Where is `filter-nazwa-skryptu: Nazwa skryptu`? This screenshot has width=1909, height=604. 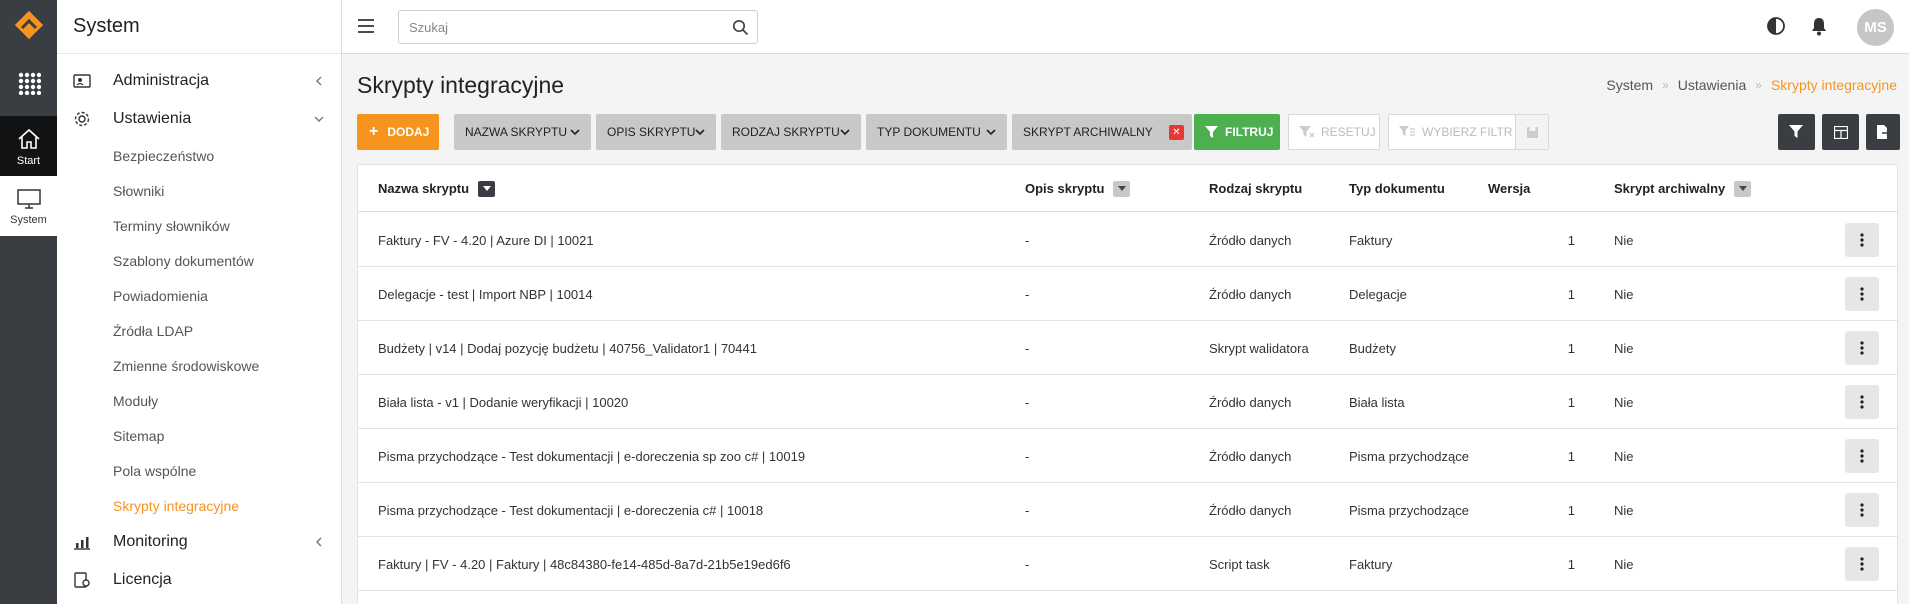
filter-nazwa-skryptu: Nazwa skryptu is located at coordinates (522, 132).